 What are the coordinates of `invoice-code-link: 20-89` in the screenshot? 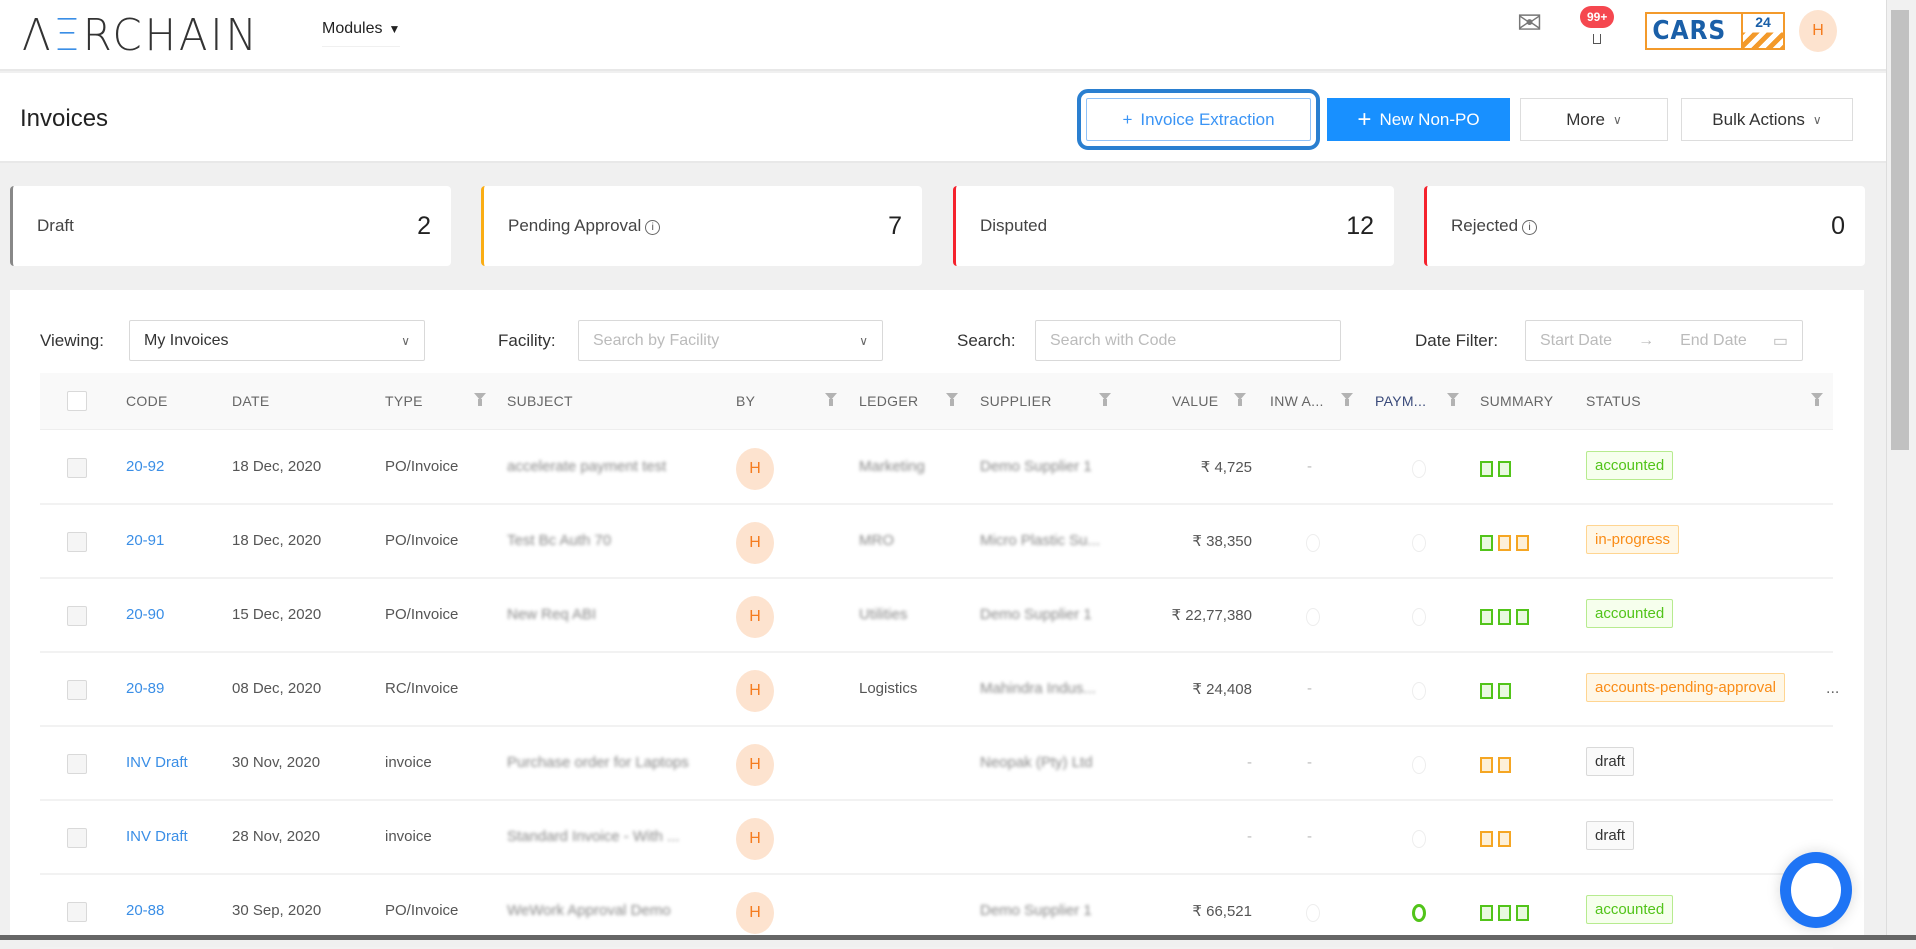 It's located at (145, 688).